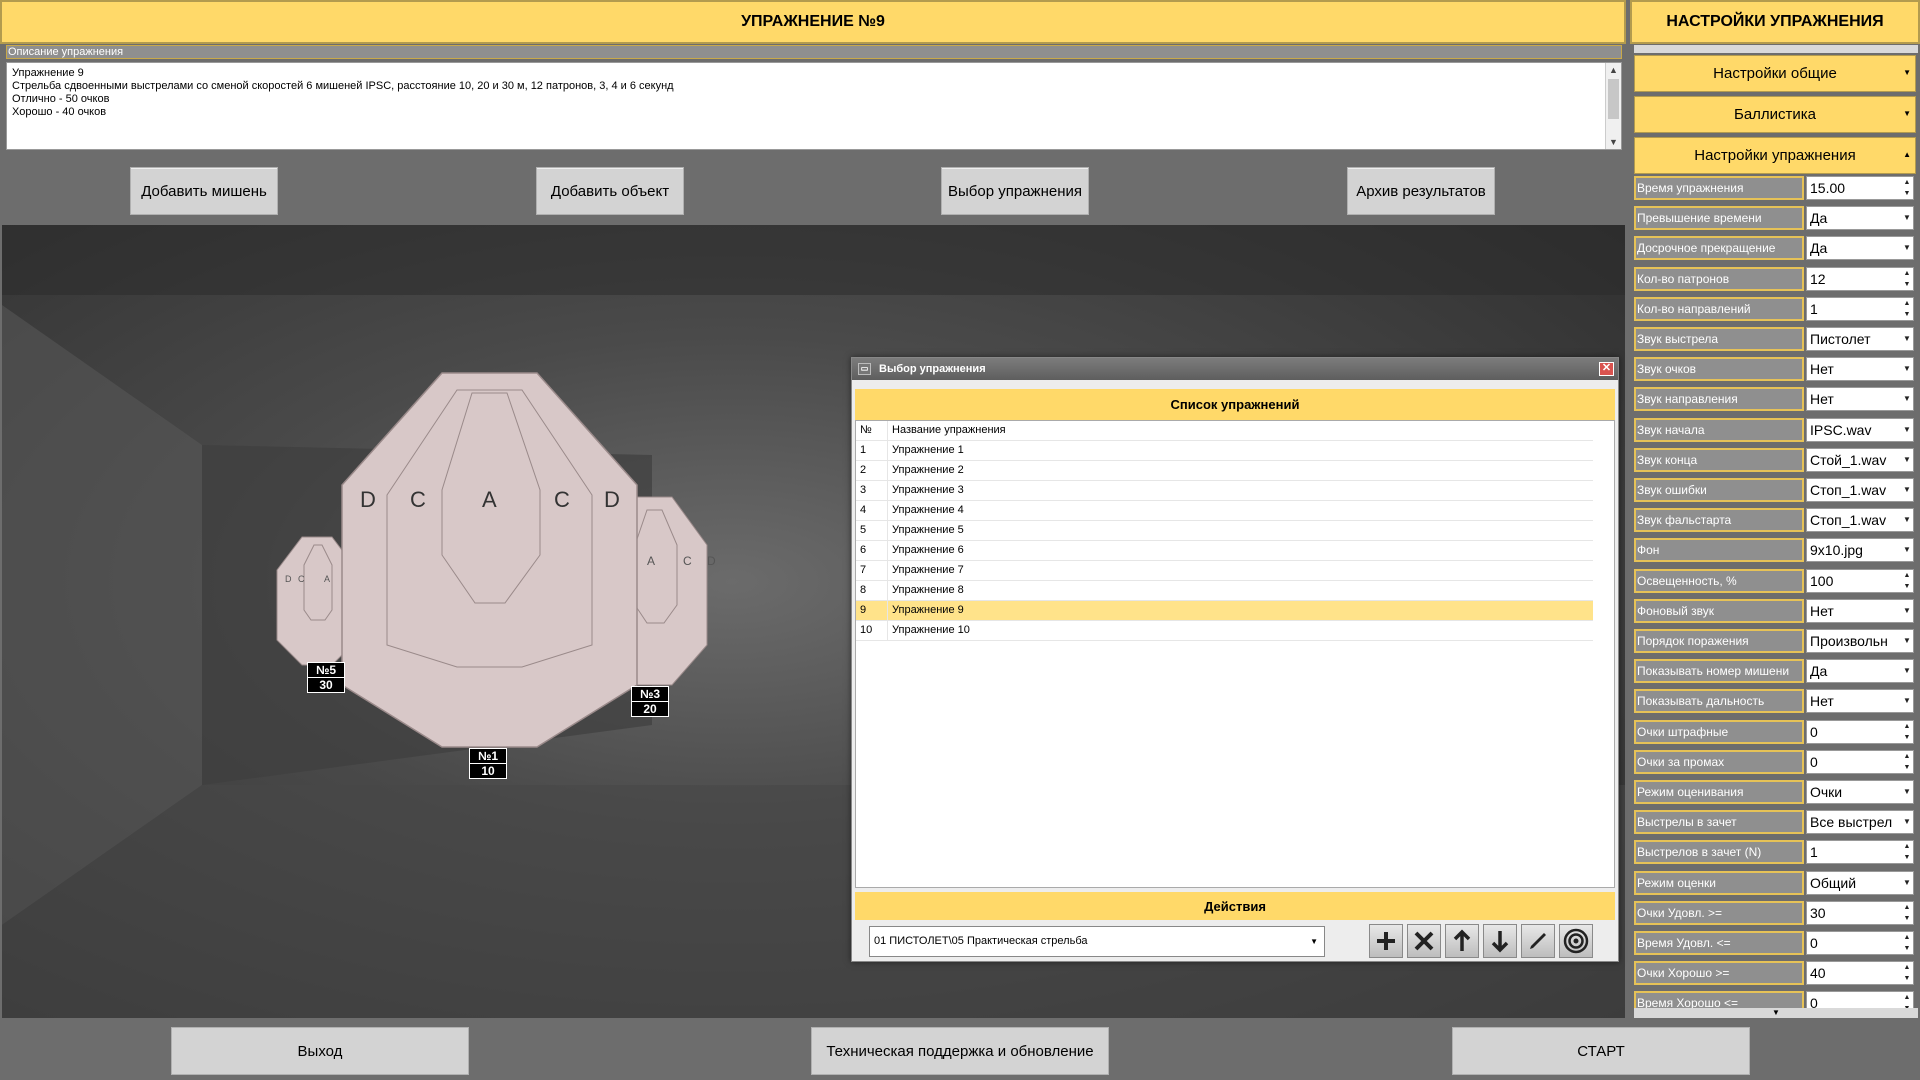  What do you see at coordinates (1224, 571) in the screenshot?
I see `list-item: 7 Упражнение 7` at bounding box center [1224, 571].